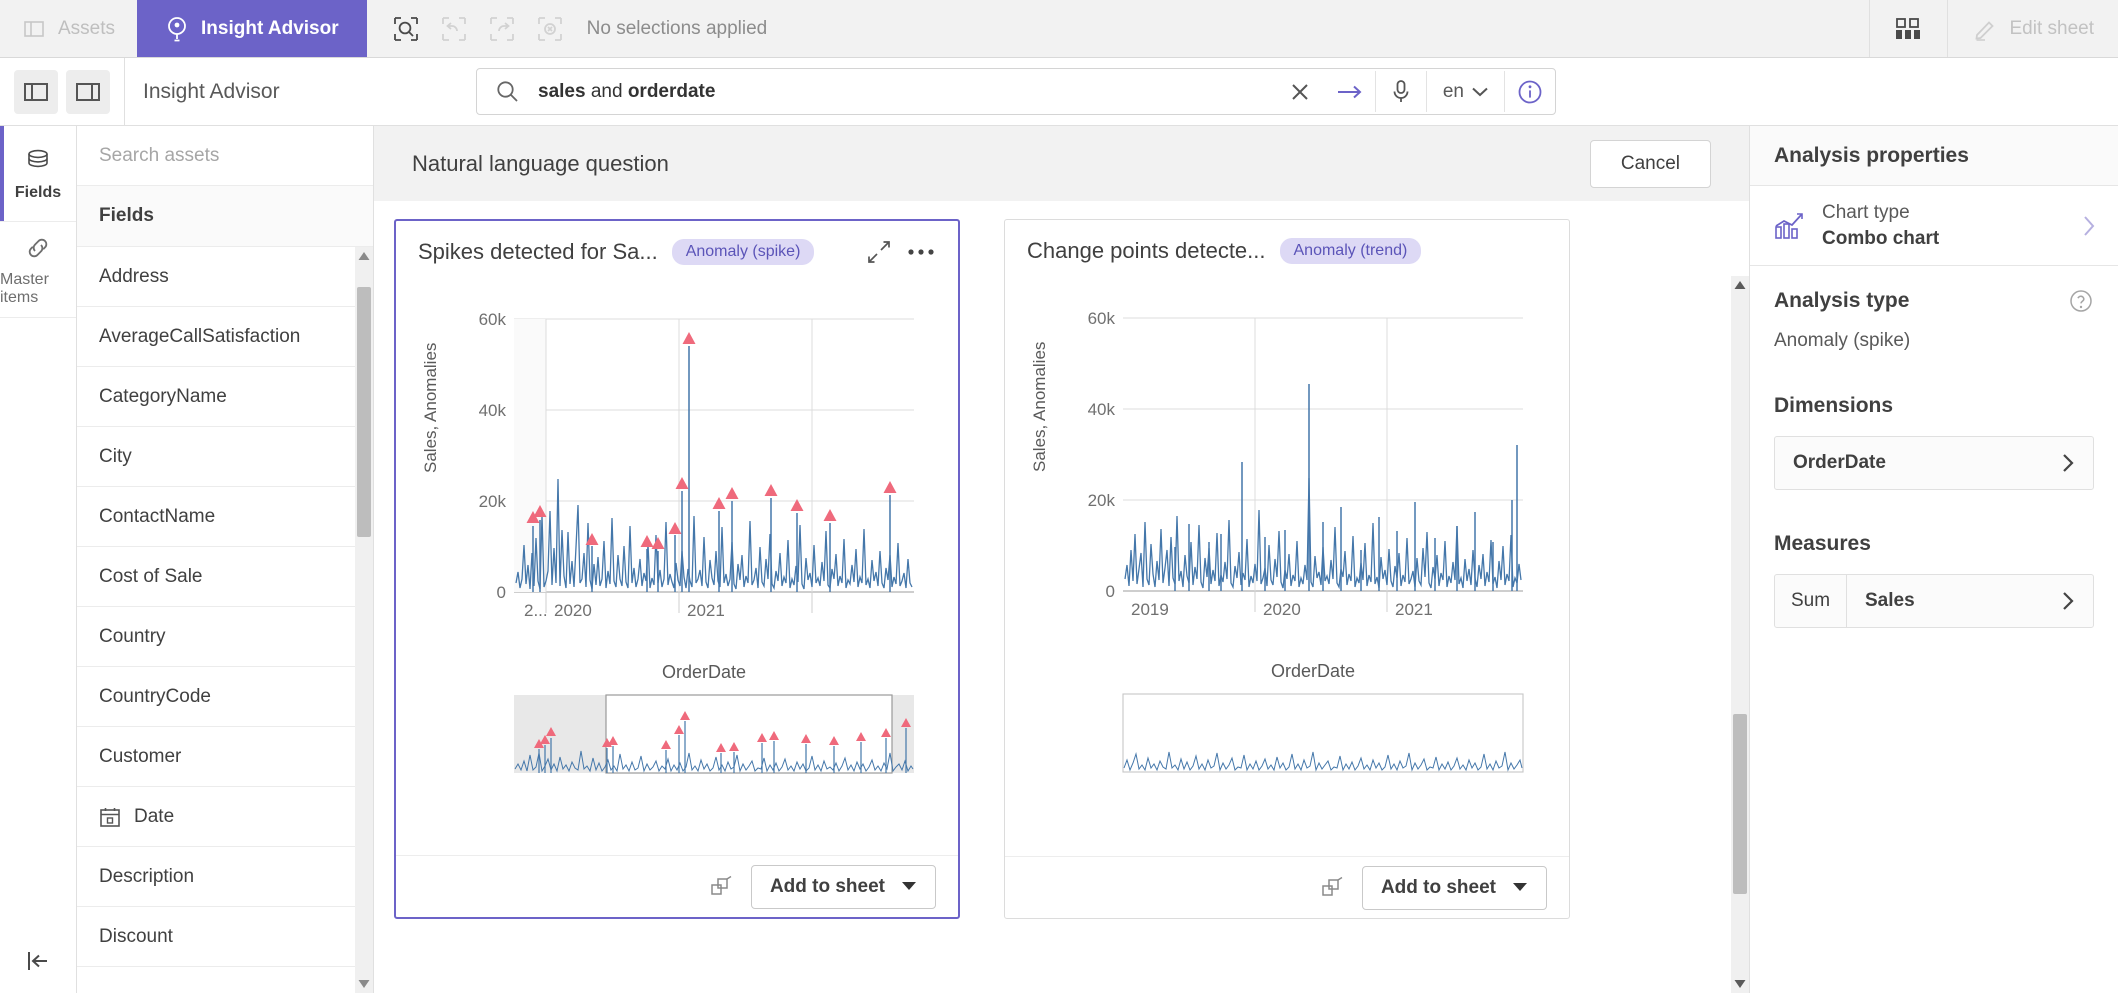 The image size is (2118, 993). I want to click on edit-sheet-label: Edit sheet, so click(2052, 28).